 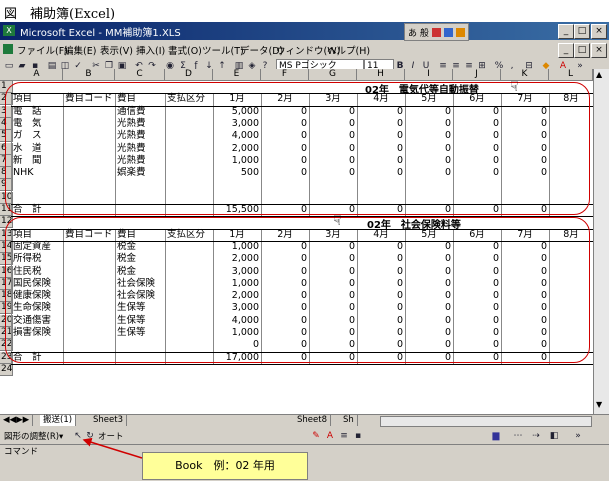 I want to click on workbook-minimize-button: _, so click(x=566, y=50).